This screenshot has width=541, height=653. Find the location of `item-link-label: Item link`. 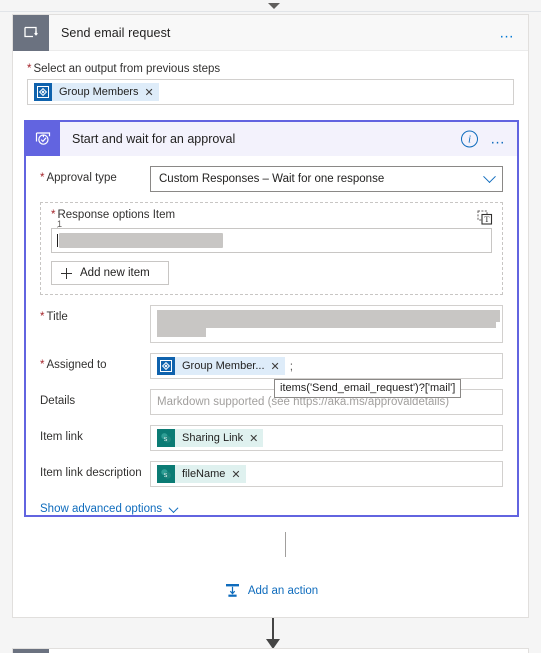

item-link-label: Item link is located at coordinates (61, 437).